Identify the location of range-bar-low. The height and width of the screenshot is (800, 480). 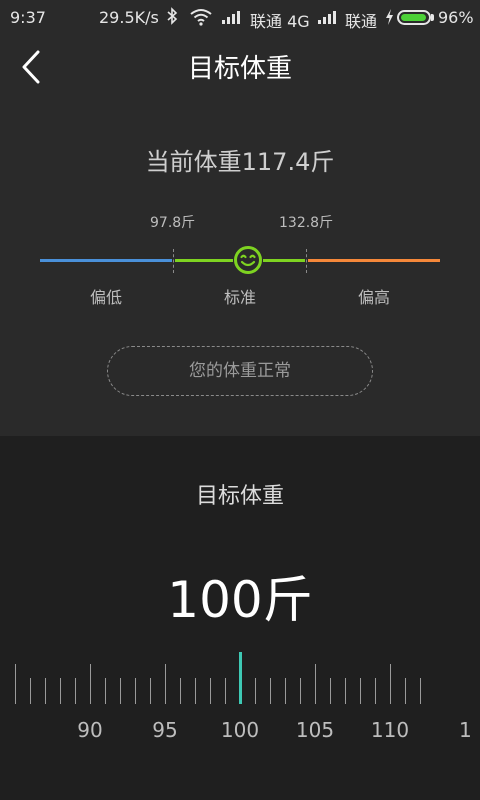
(106, 260).